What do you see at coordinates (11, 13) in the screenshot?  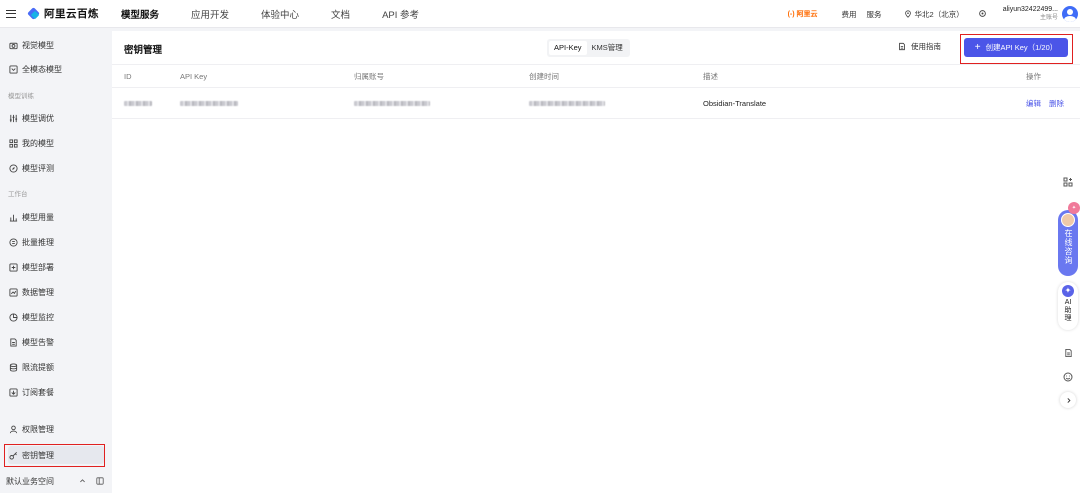 I see `menu-icon` at bounding box center [11, 13].